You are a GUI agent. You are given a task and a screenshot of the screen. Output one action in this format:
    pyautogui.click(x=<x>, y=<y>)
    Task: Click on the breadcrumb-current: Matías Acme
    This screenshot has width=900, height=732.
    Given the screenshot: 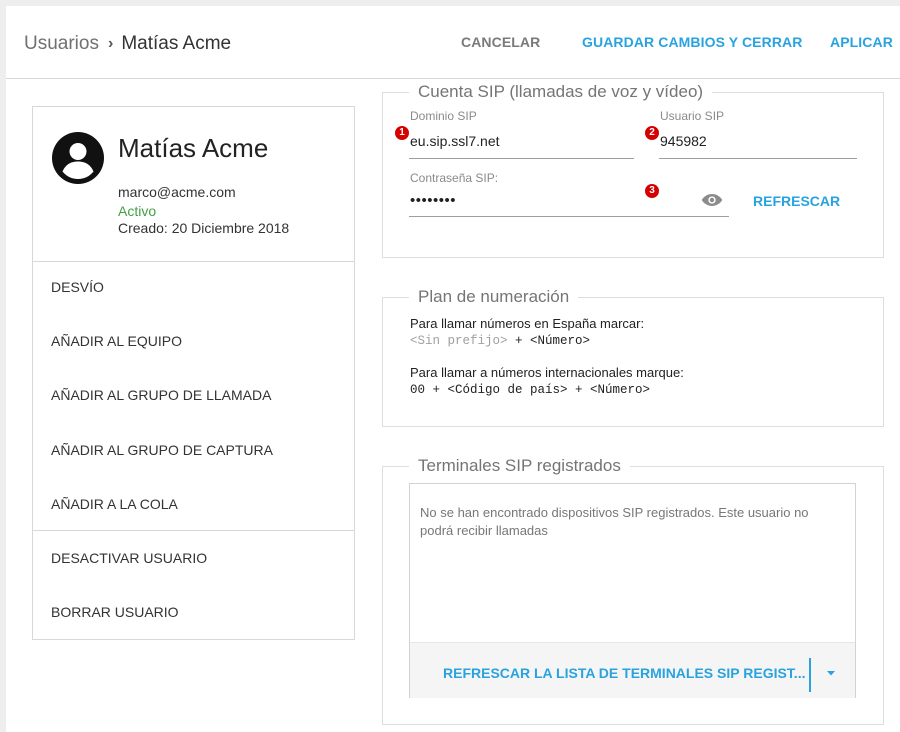 What is the action you would take?
    pyautogui.click(x=176, y=43)
    